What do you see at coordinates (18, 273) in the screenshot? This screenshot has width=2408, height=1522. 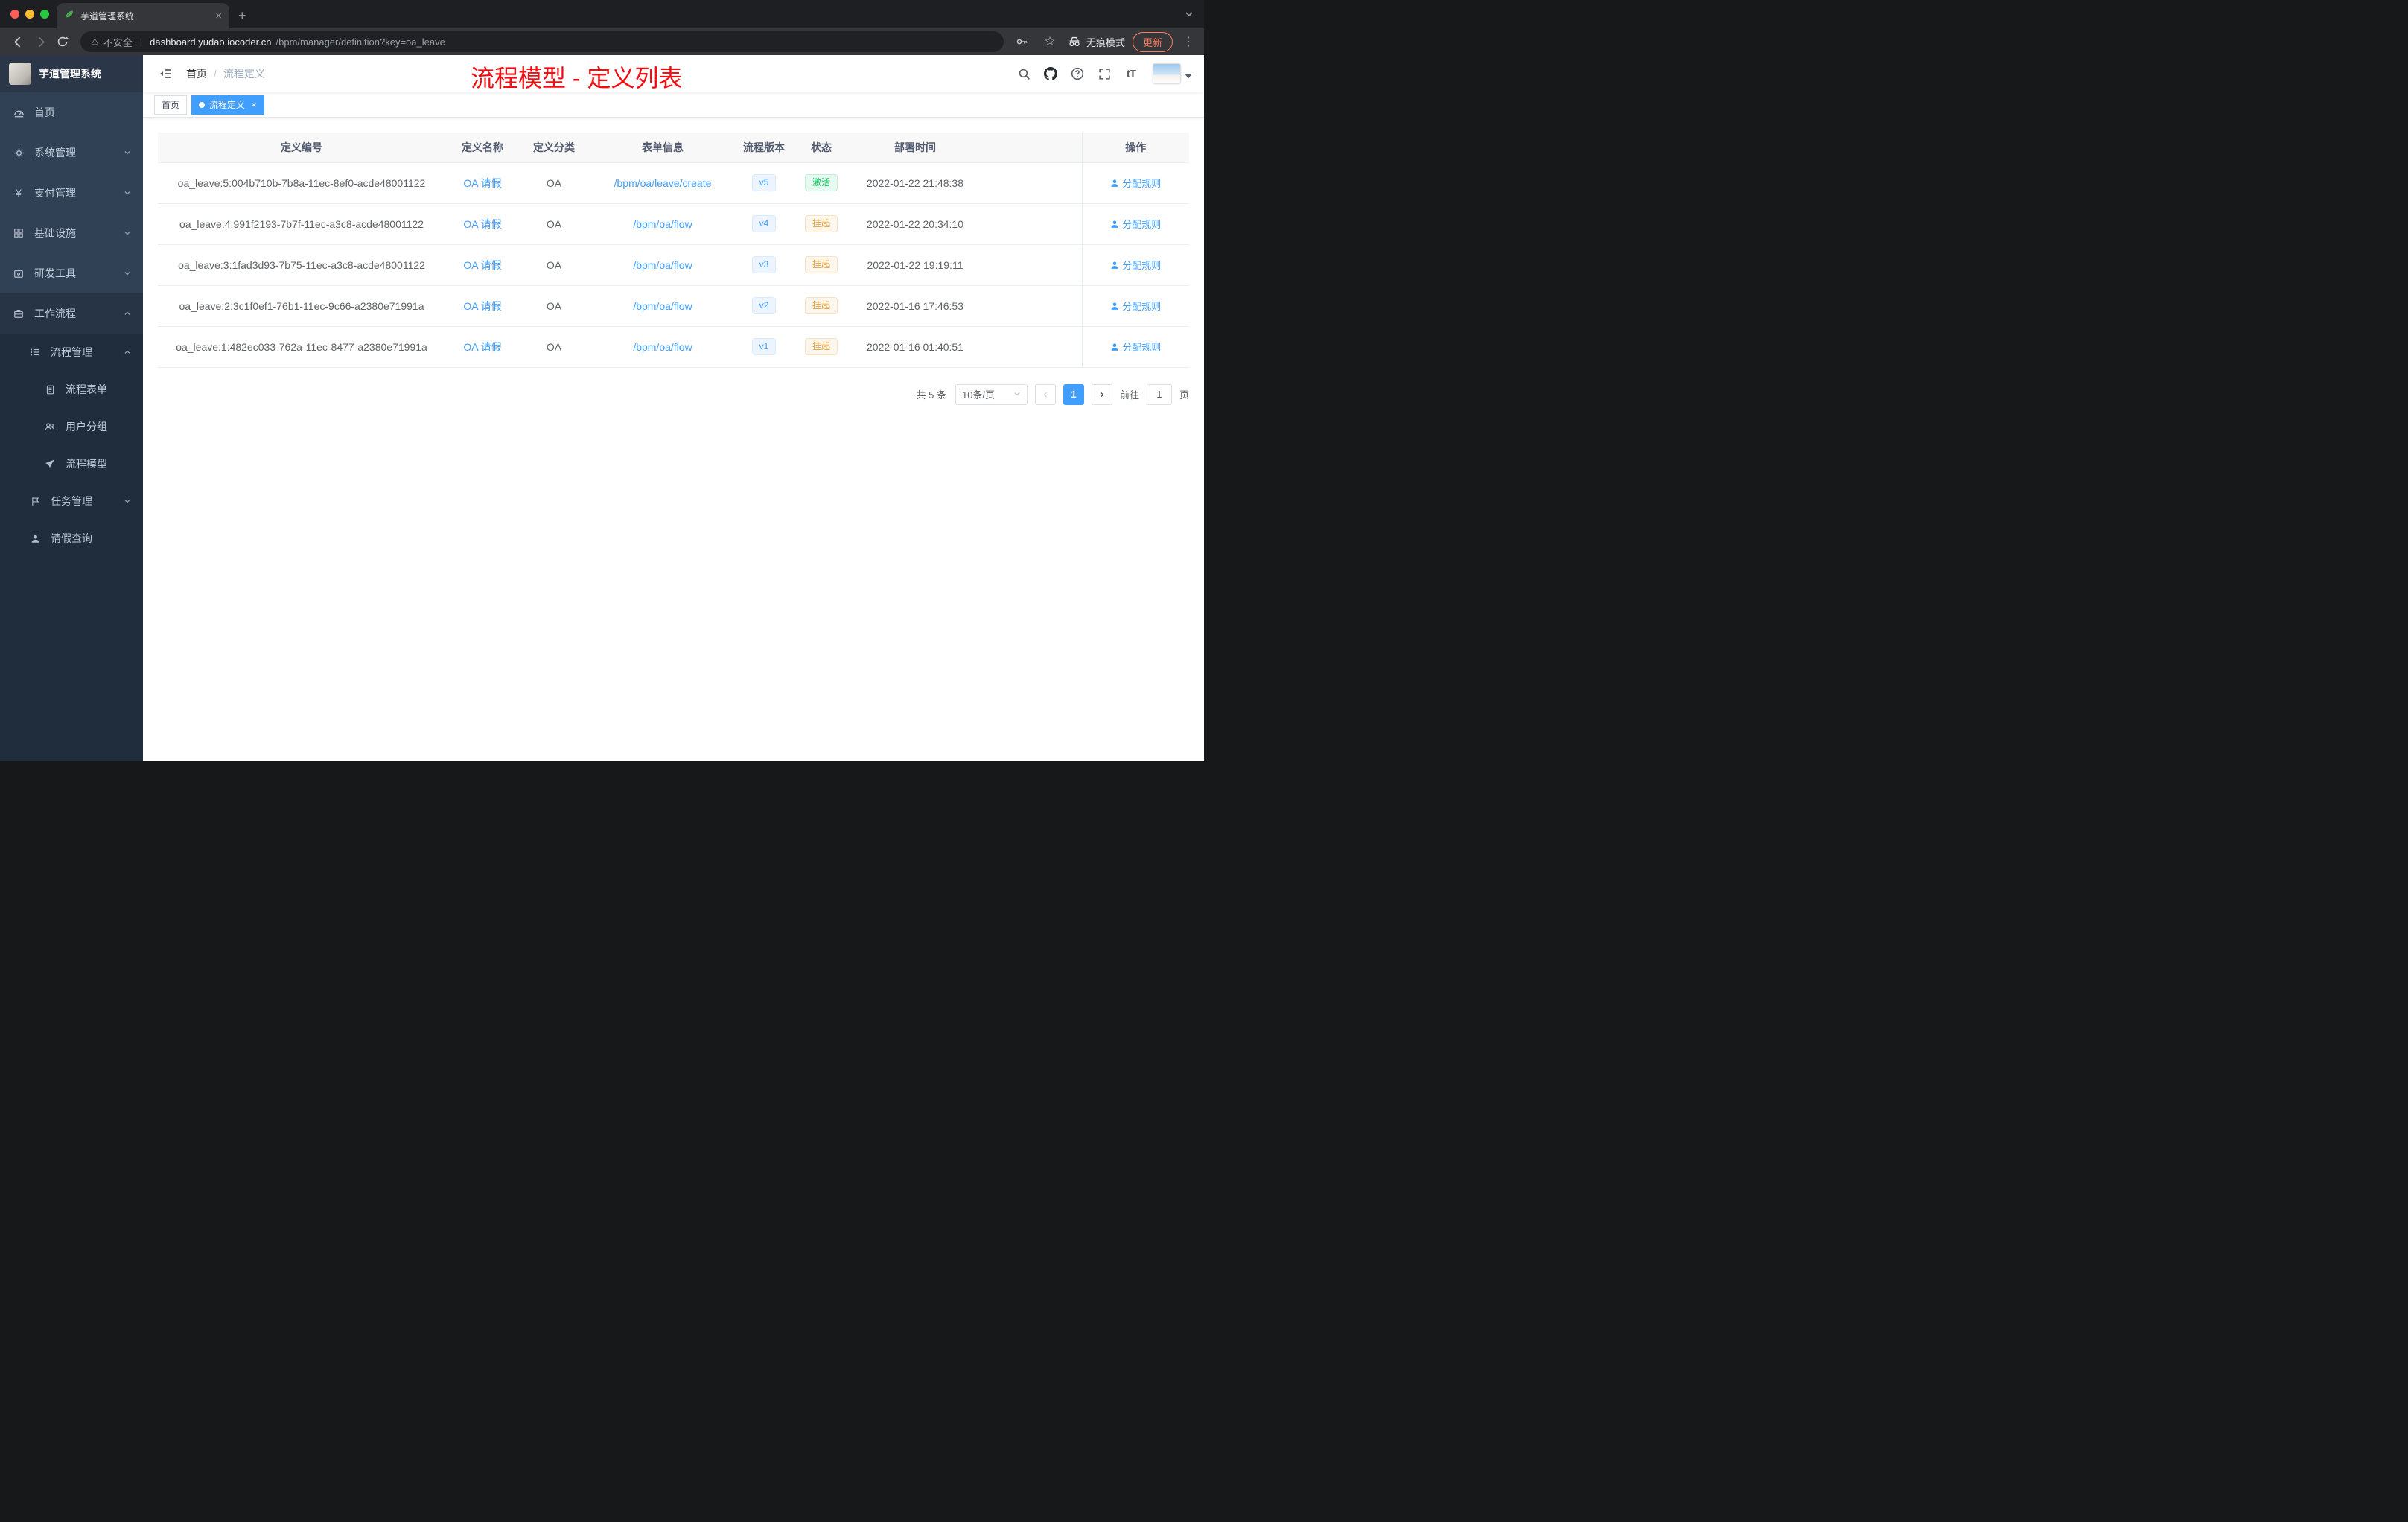 I see `toolbox-icon` at bounding box center [18, 273].